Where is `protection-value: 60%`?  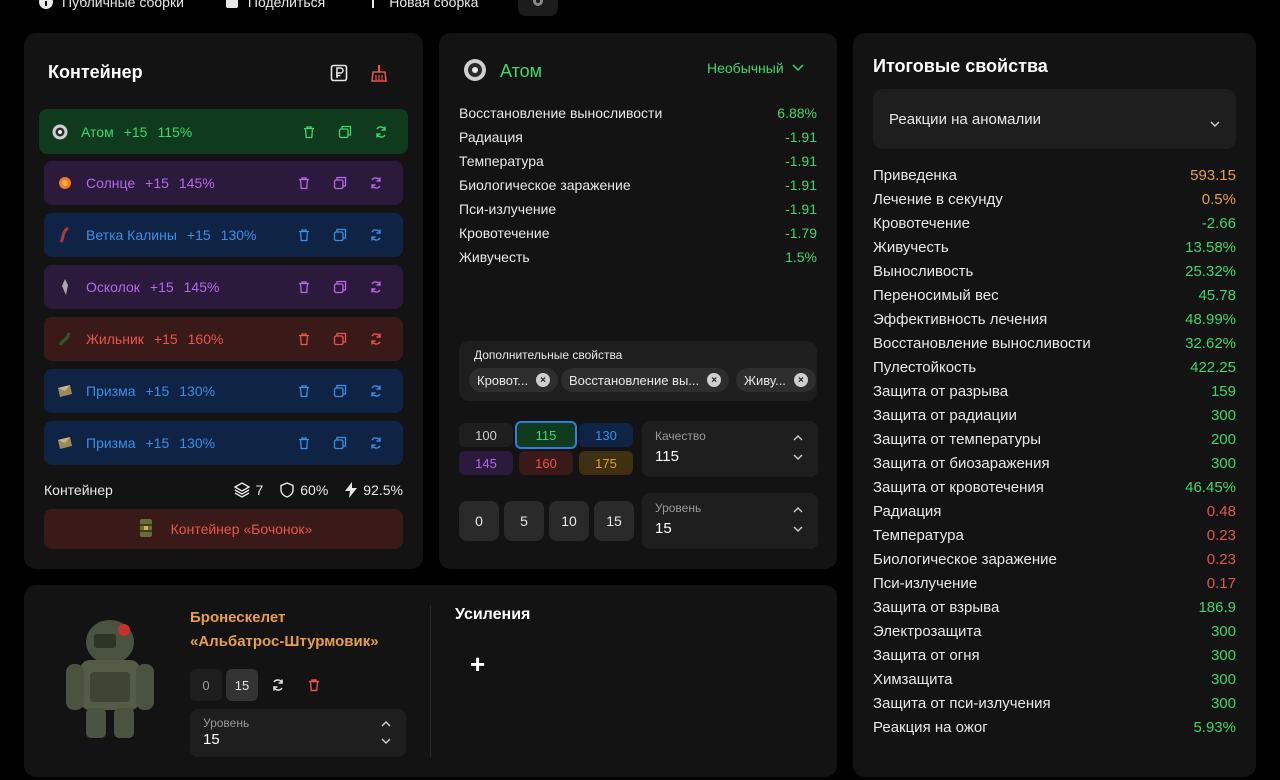 protection-value: 60% is located at coordinates (314, 490).